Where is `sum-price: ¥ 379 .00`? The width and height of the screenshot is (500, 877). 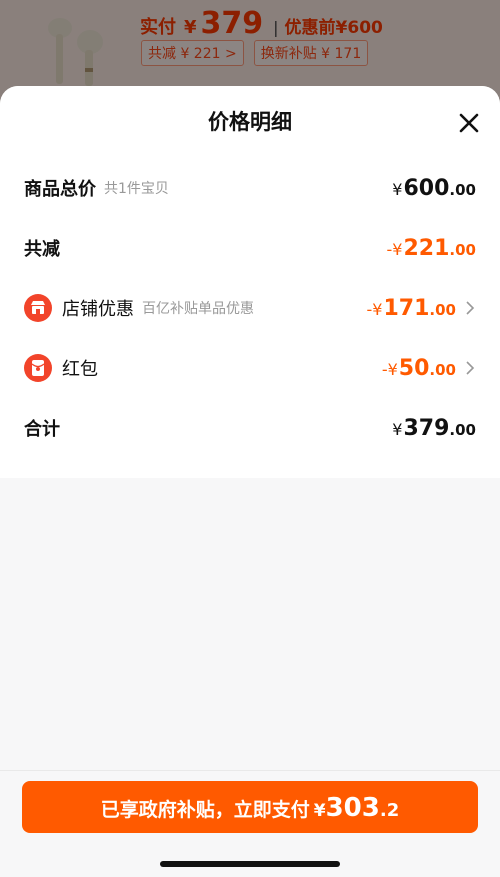 sum-price: ¥ 379 .00 is located at coordinates (434, 428).